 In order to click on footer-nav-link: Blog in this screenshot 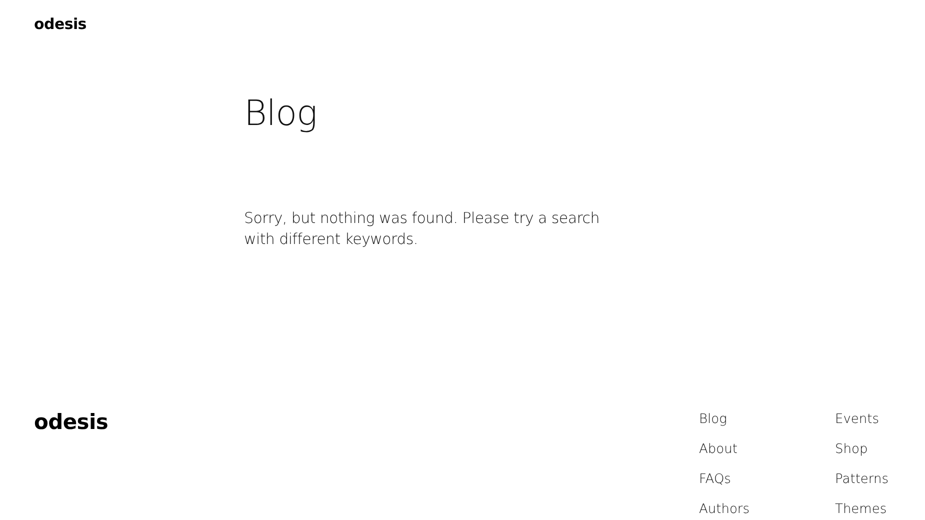, I will do `click(767, 419)`.